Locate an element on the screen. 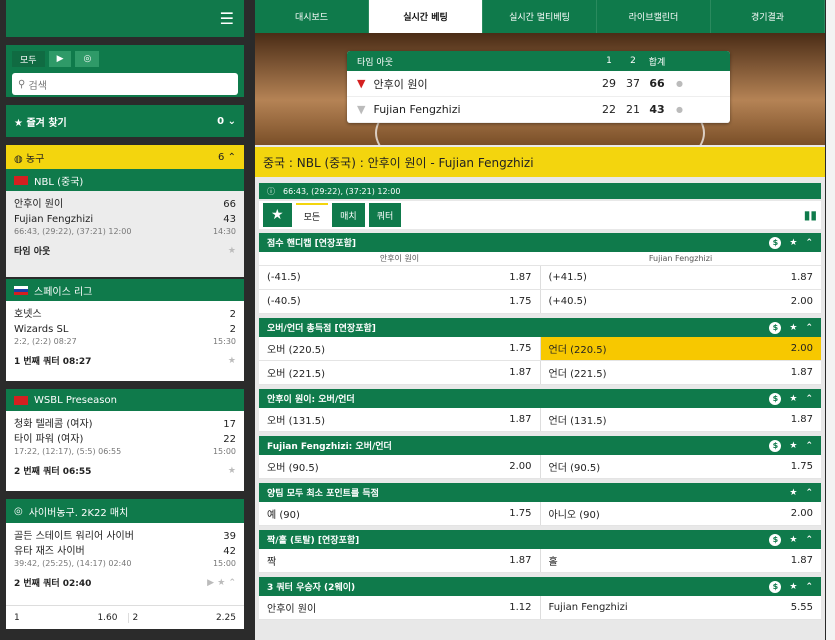  tab-dashboard: 대시보드 is located at coordinates (312, 16).